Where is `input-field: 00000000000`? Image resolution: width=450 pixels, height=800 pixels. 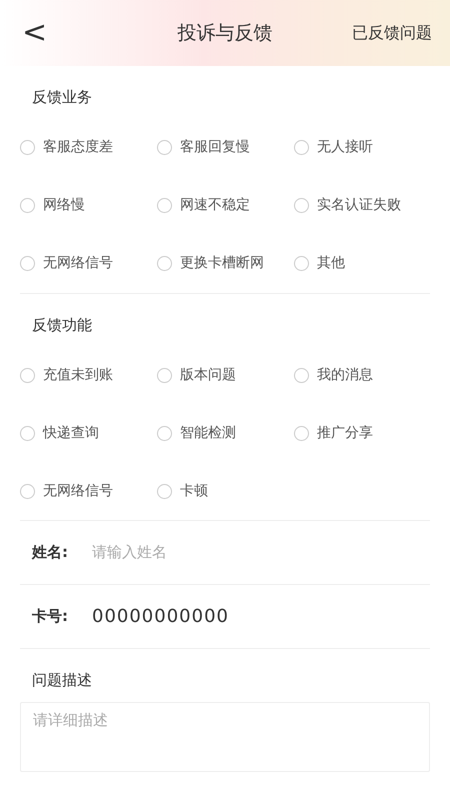
input-field: 00000000000 is located at coordinates (261, 616).